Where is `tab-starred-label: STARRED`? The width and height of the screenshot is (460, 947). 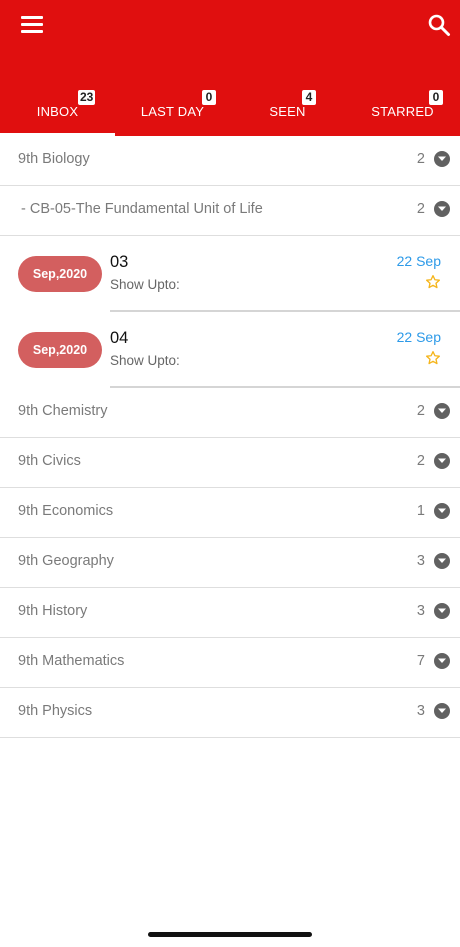 tab-starred-label: STARRED is located at coordinates (402, 111).